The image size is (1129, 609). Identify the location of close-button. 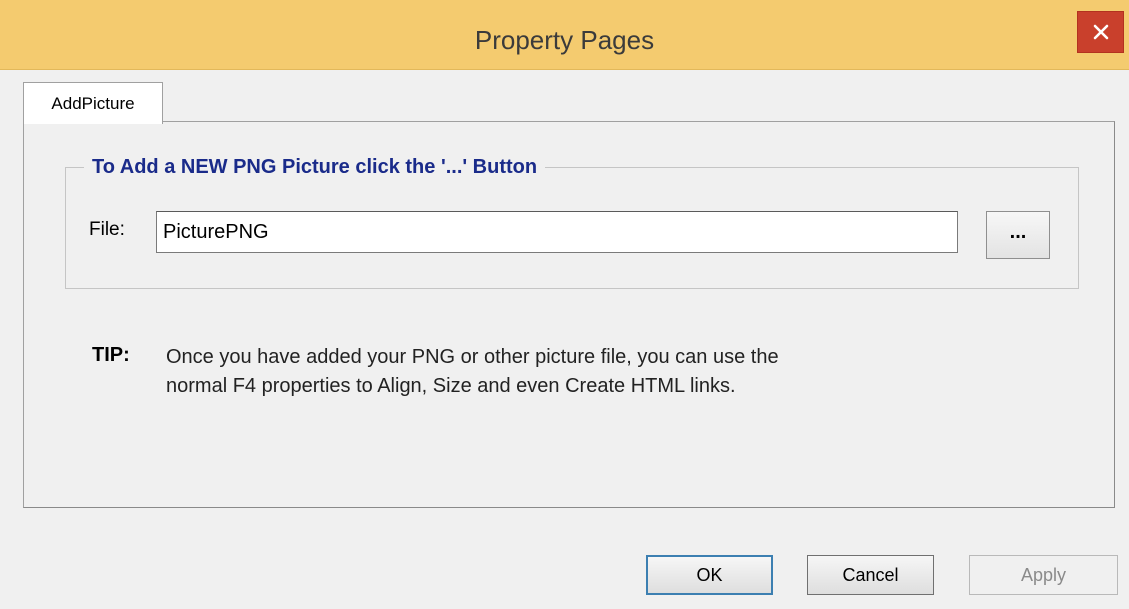
(1100, 32).